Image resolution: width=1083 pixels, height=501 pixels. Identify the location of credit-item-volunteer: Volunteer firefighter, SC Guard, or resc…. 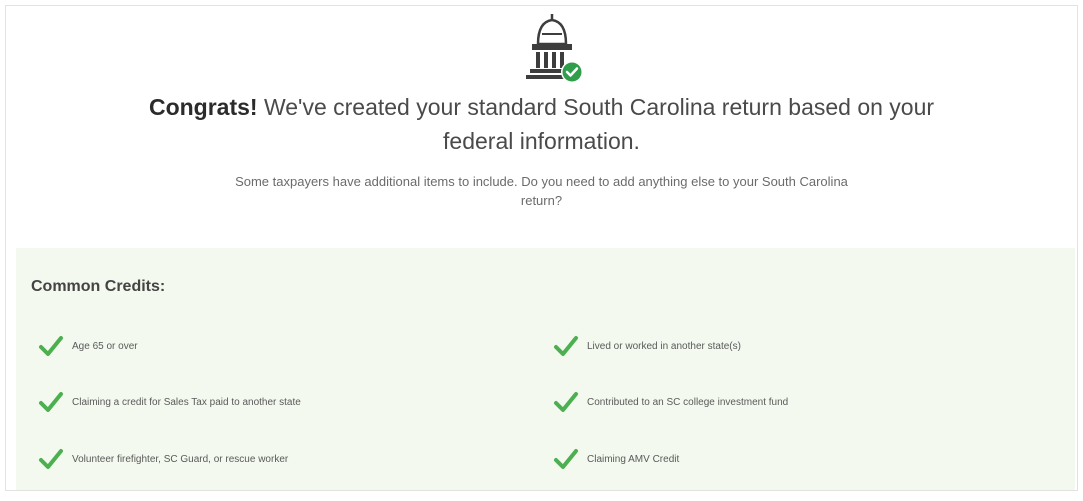
(163, 459).